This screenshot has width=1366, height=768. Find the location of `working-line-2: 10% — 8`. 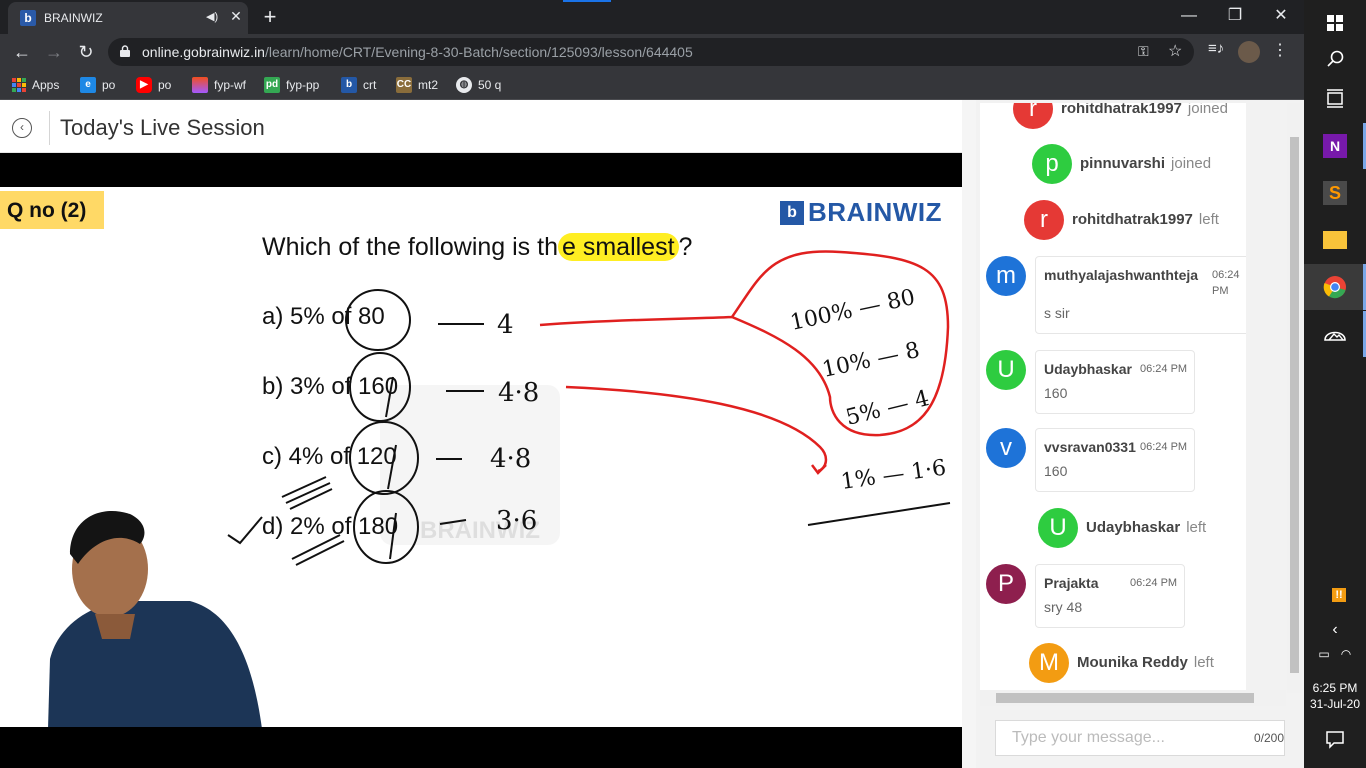

working-line-2: 10% — 8 is located at coordinates (871, 360).